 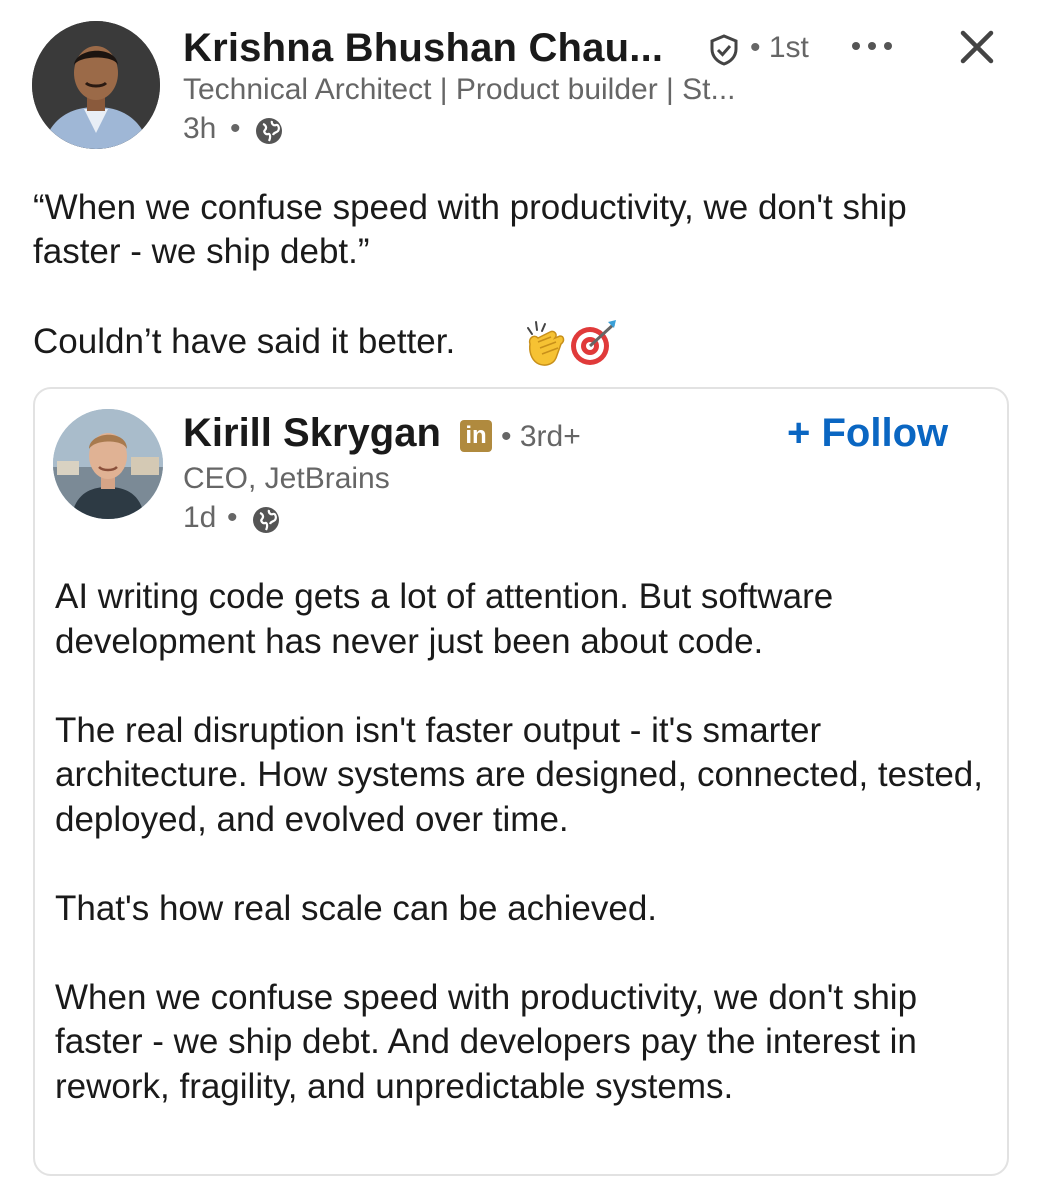 I want to click on shield-check-icon, so click(x=724, y=50).